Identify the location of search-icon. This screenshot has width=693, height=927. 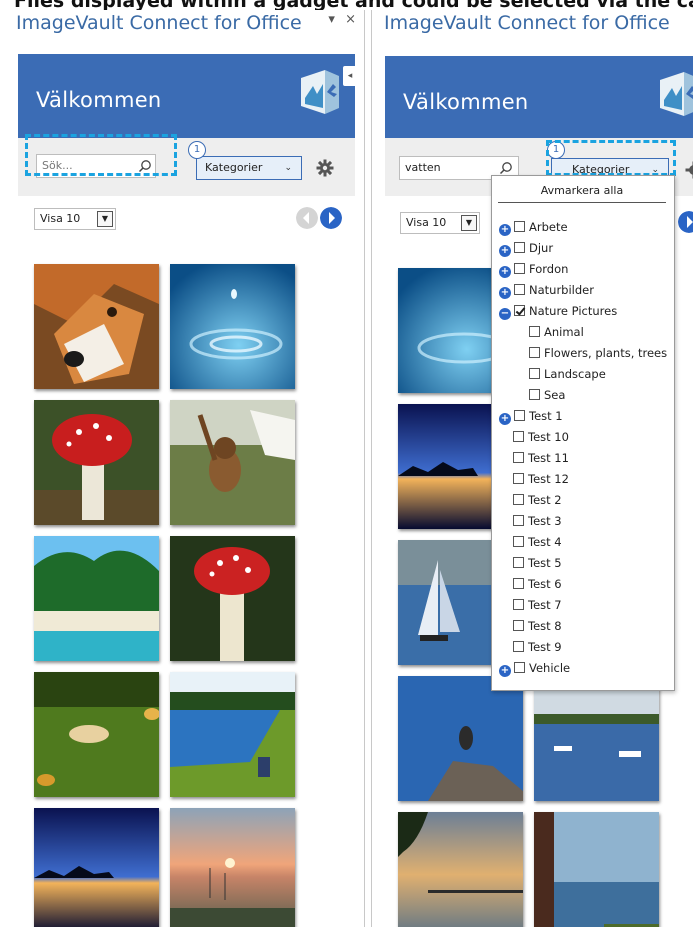
(506, 168).